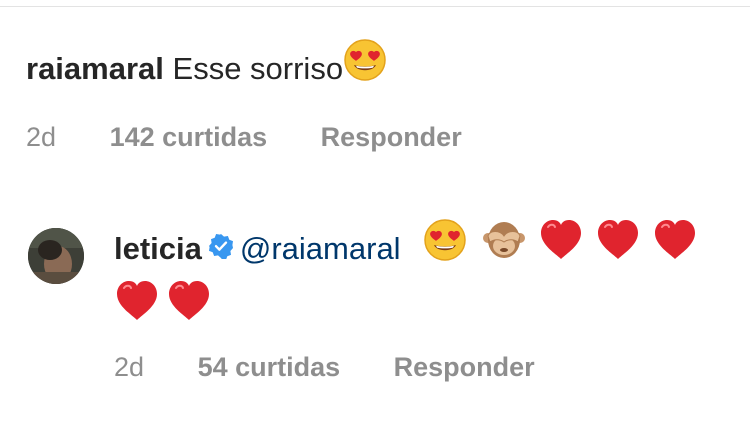 This screenshot has height=421, width=750. I want to click on comment-username: leticia, so click(158, 248).